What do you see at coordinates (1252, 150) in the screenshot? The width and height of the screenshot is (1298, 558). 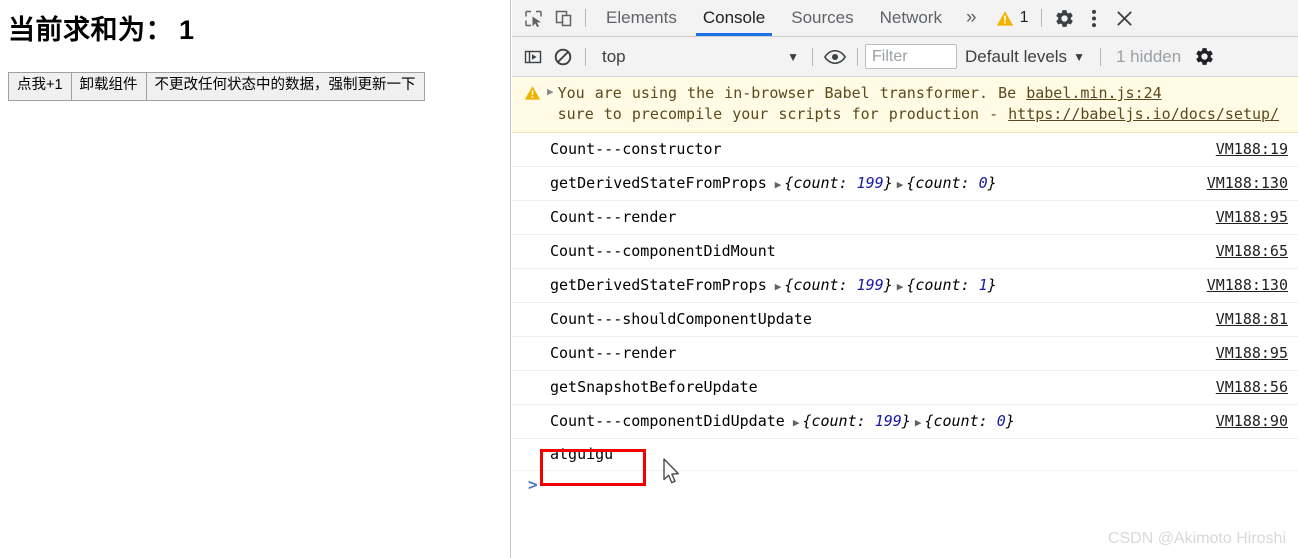 I see `log-source-link: VM188:19` at bounding box center [1252, 150].